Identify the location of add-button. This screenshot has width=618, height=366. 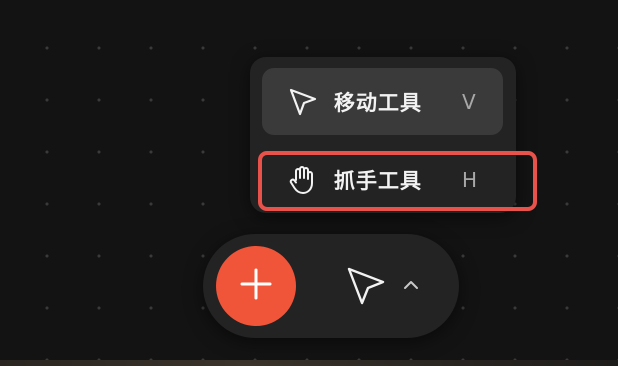
(256, 286).